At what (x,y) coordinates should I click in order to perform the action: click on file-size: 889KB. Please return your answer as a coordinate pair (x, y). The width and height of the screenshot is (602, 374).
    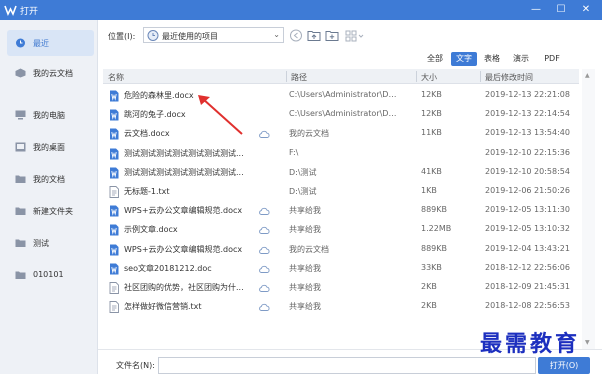
    Looking at the image, I should click on (434, 210).